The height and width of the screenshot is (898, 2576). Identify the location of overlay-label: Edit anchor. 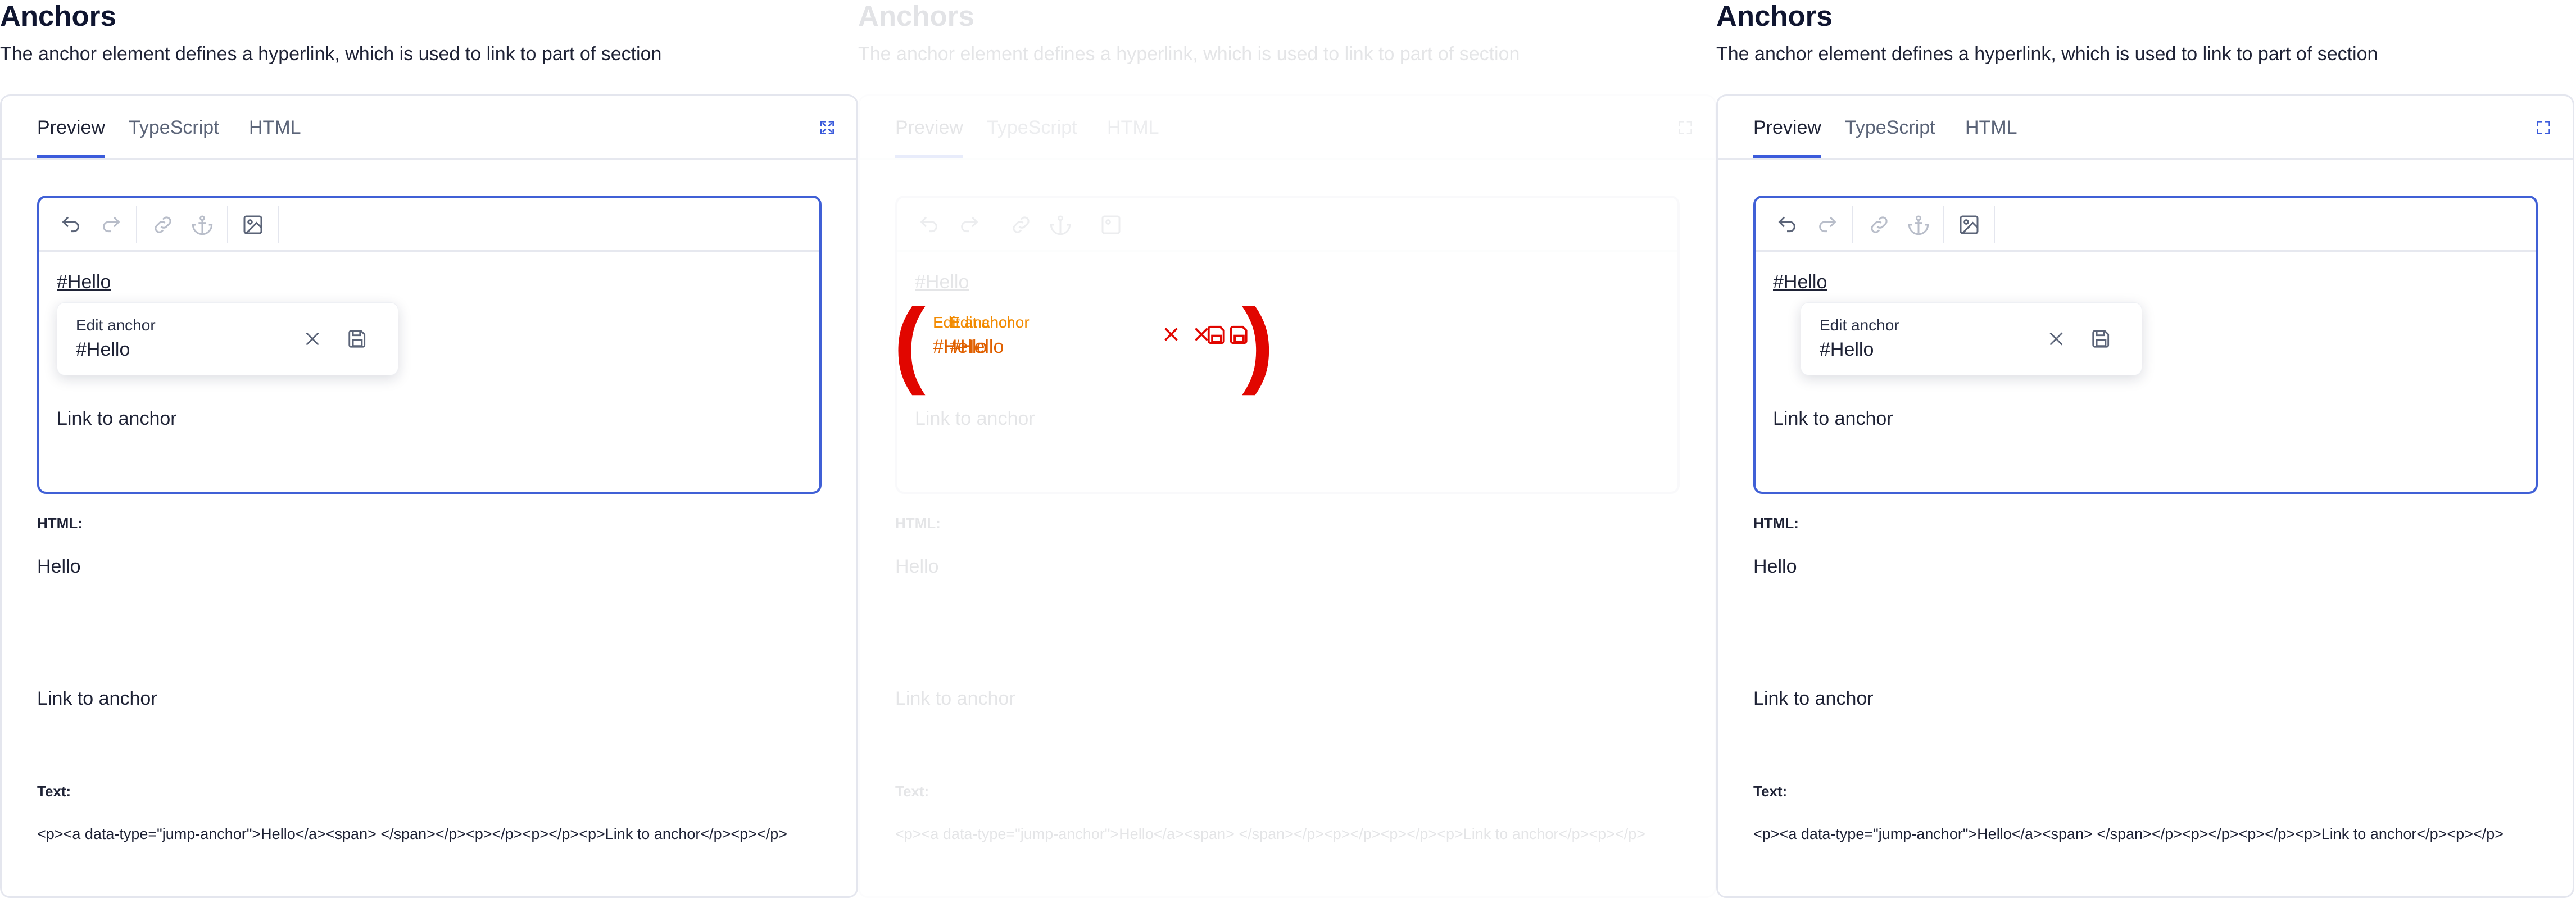
(990, 322).